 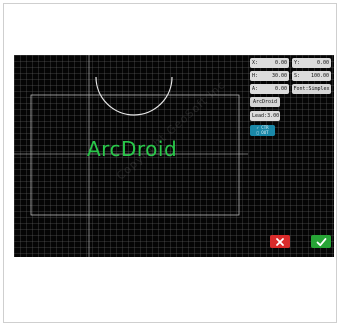 What do you see at coordinates (297, 76) in the screenshot?
I see `s-label: S:` at bounding box center [297, 76].